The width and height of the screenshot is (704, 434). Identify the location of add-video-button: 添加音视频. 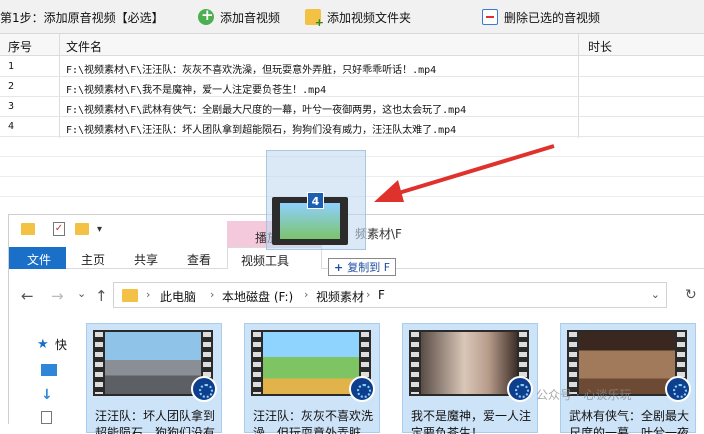
(239, 17).